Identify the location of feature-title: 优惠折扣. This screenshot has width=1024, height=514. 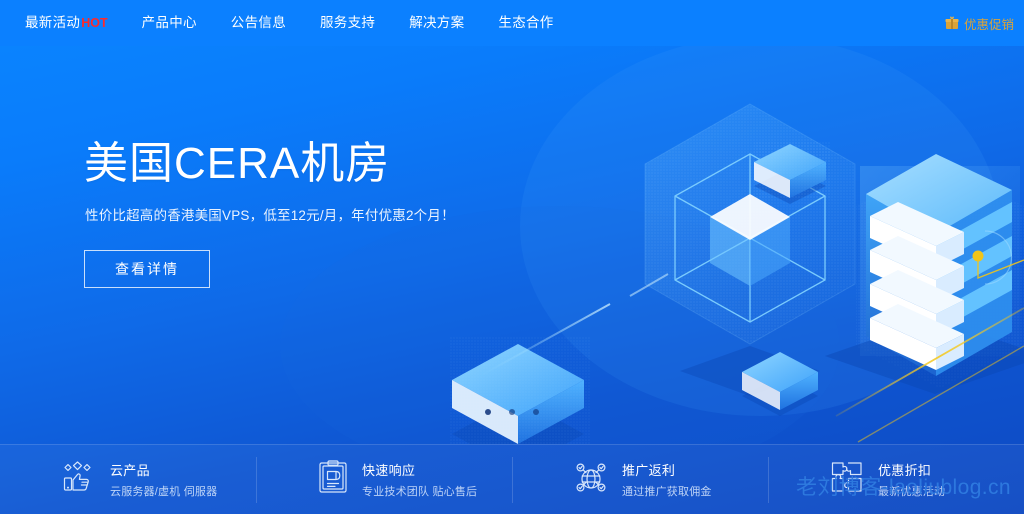
(905, 470).